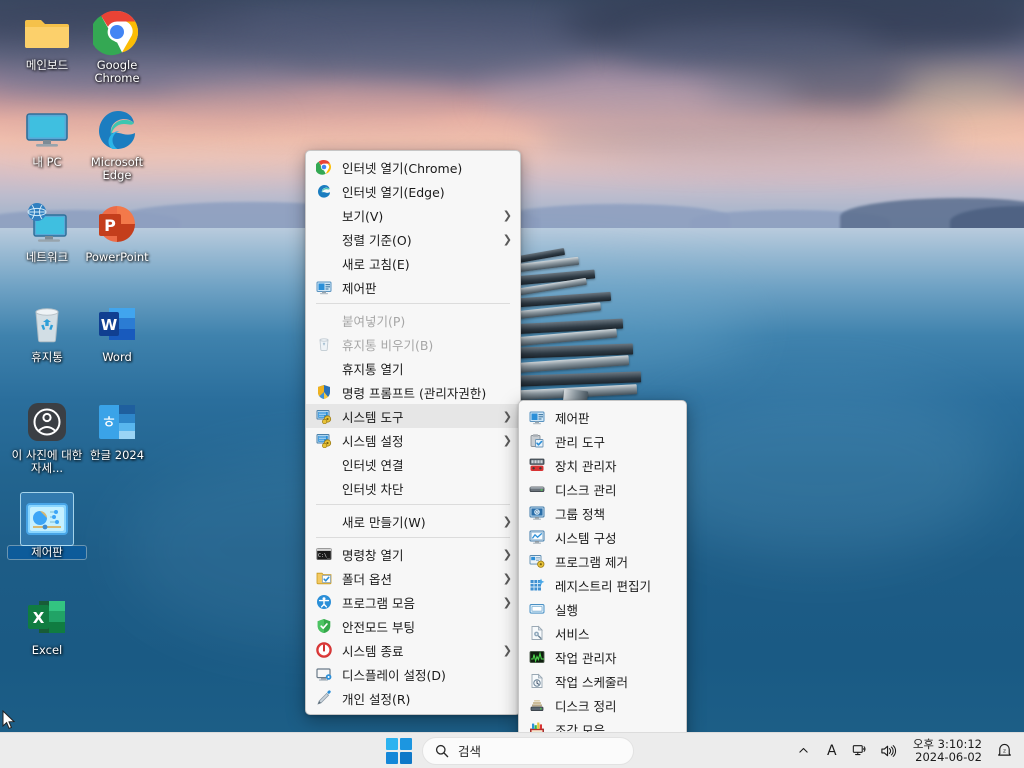  I want to click on submenu-item: 제어판, so click(602, 417).